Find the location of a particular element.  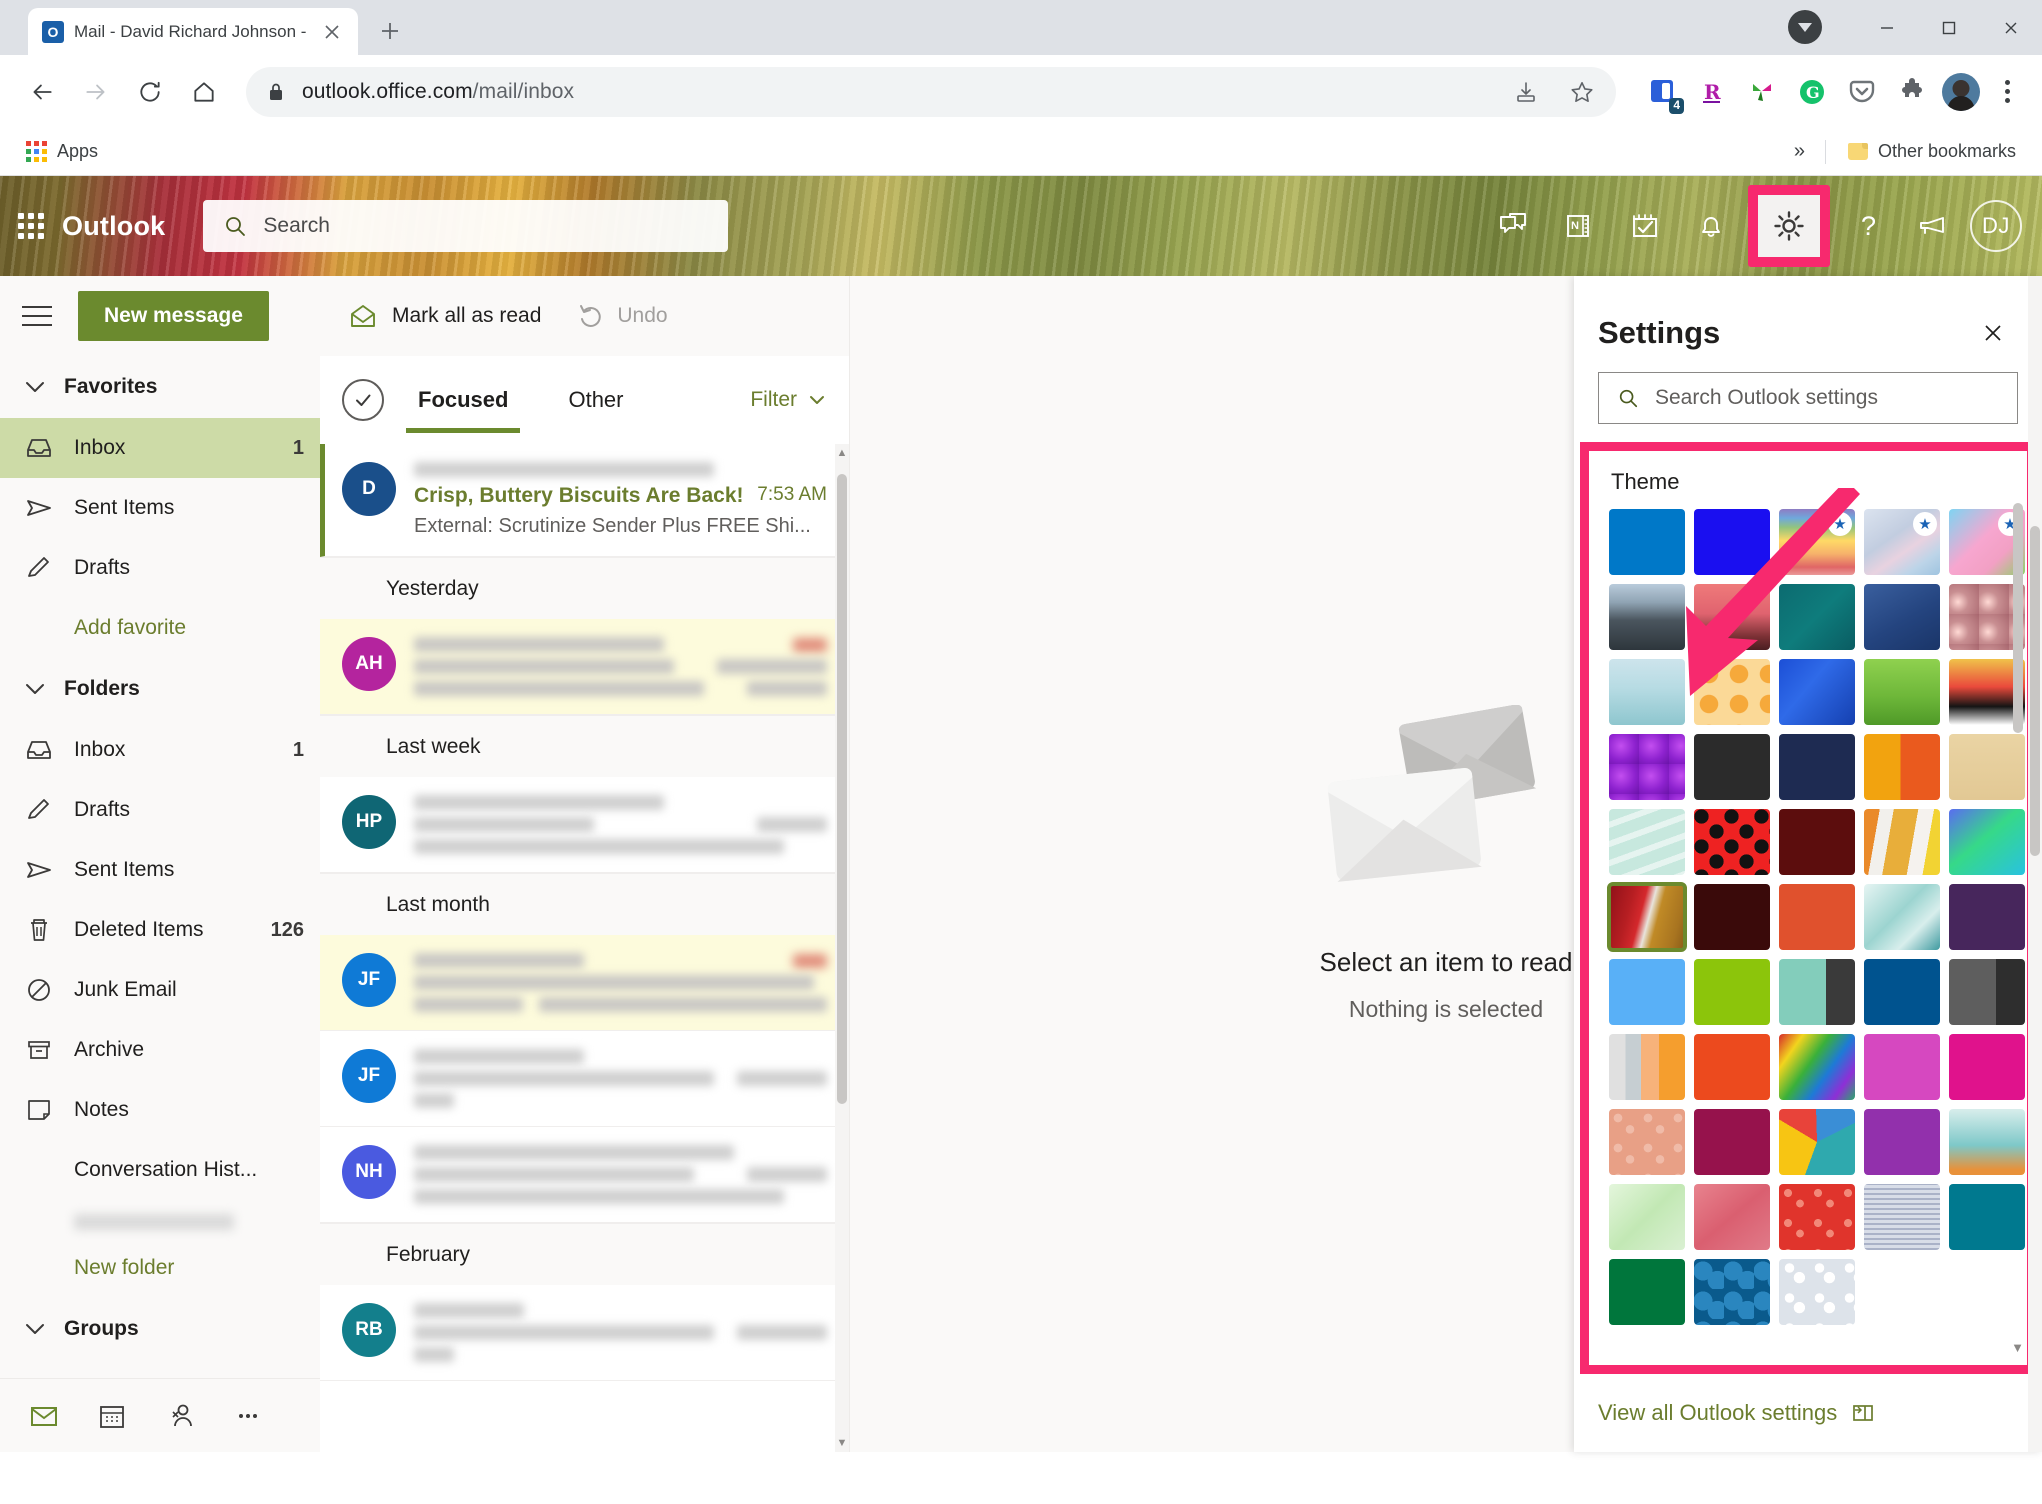

sidebar-item-junk-email: Junk Email is located at coordinates (160, 990).